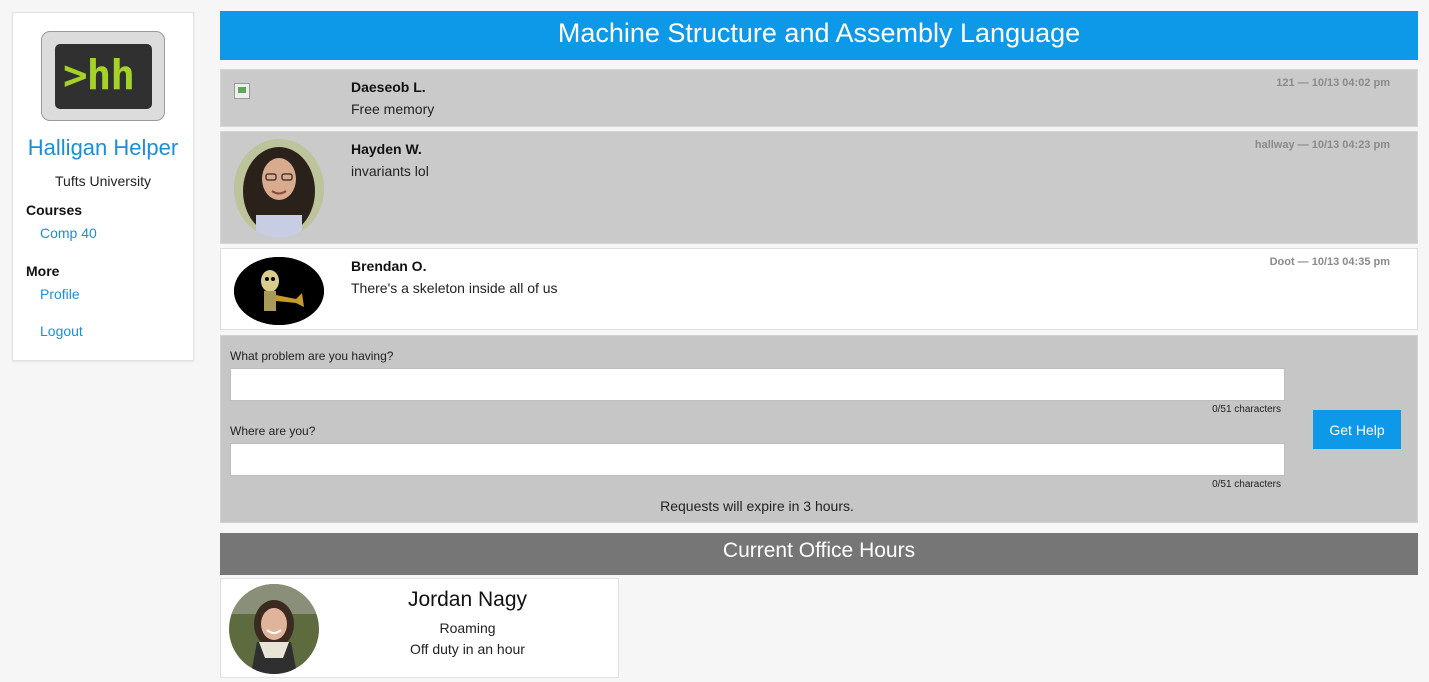  Describe the element at coordinates (1357, 429) in the screenshot. I see `get-help-button: Get Help` at that location.